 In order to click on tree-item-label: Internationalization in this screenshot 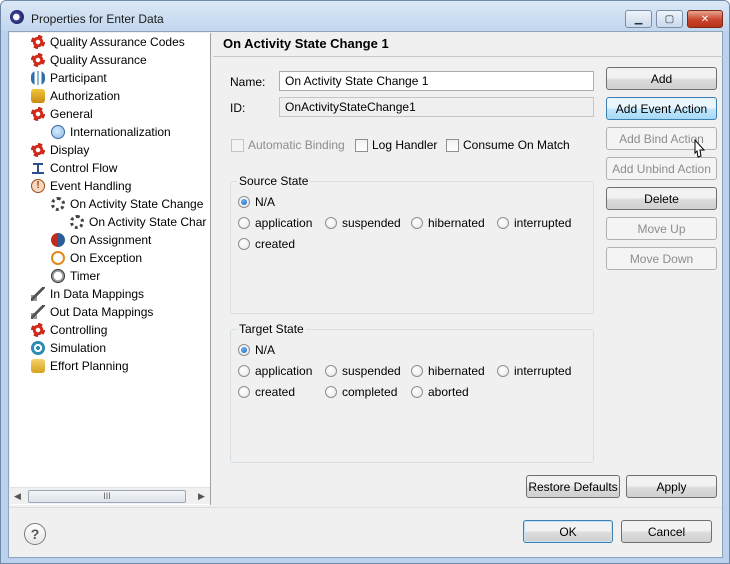, I will do `click(120, 132)`.